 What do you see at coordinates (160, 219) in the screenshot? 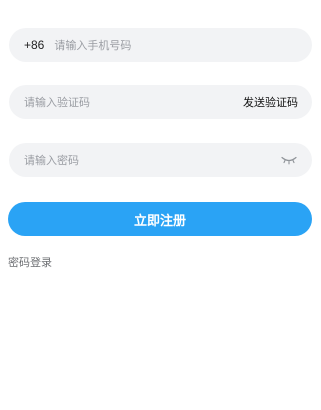
I see `register-button: 立即注册` at bounding box center [160, 219].